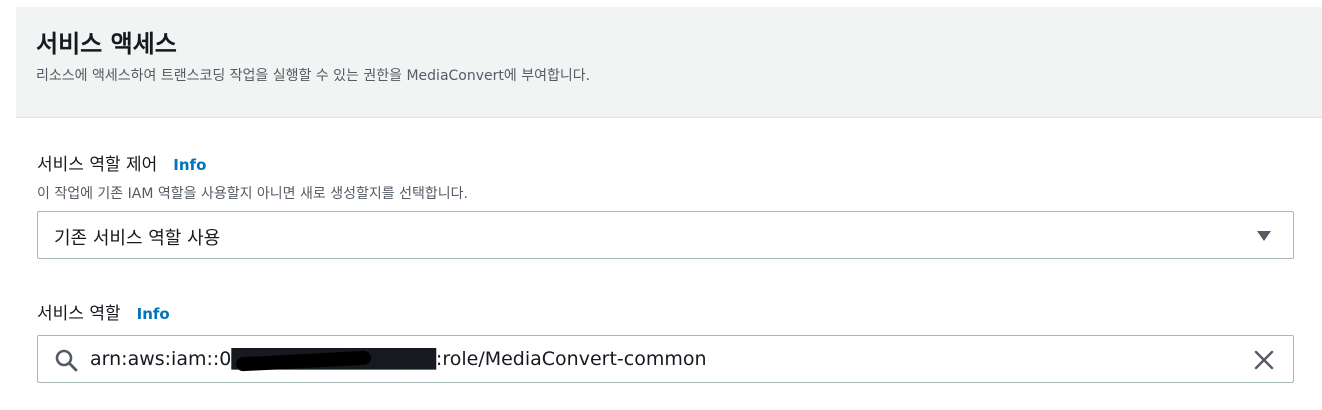 This screenshot has width=1322, height=410. I want to click on search-icon, so click(66, 360).